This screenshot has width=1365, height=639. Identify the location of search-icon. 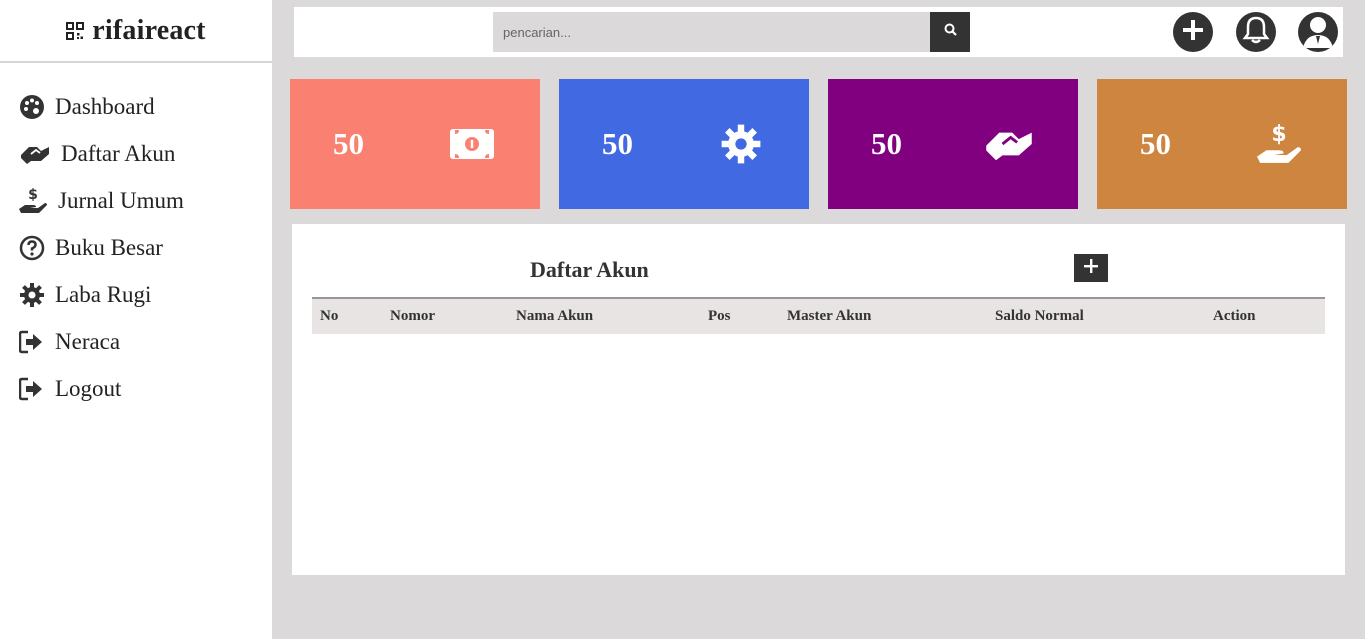
(950, 32).